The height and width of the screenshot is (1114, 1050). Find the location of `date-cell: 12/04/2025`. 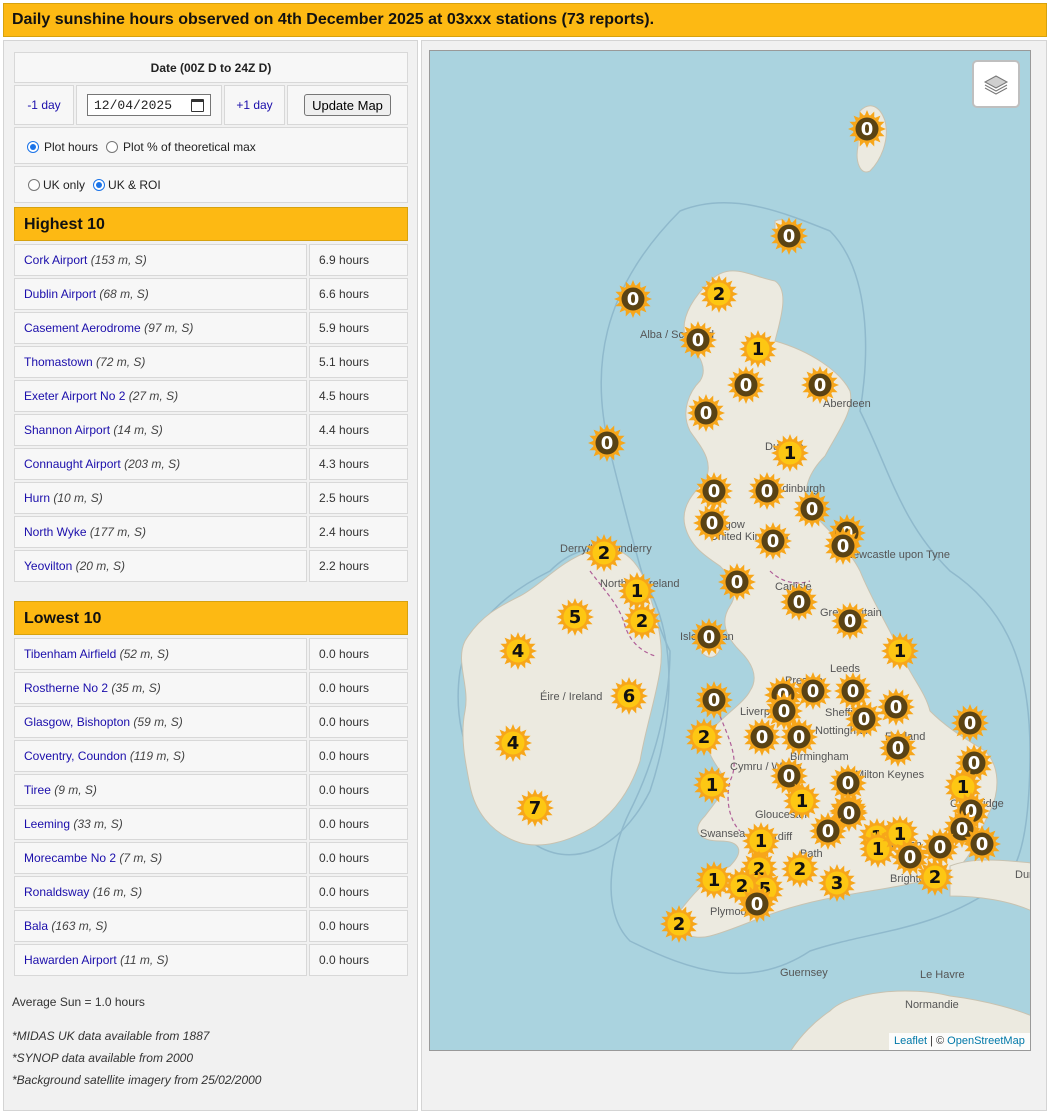

date-cell: 12/04/2025 is located at coordinates (149, 105).